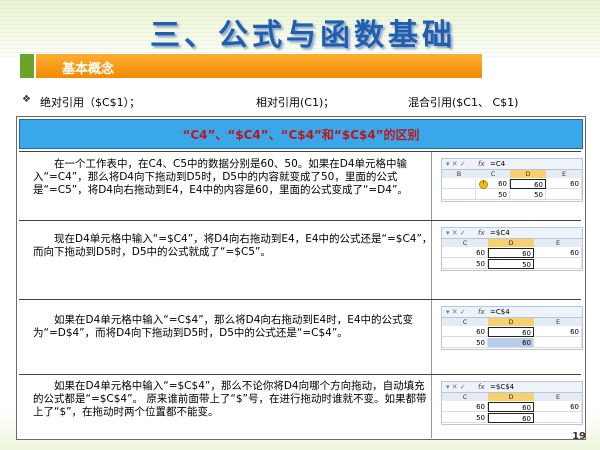  I want to click on formula-bar: ▾ ✕ ✓ fx =$C$4, so click(512, 387).